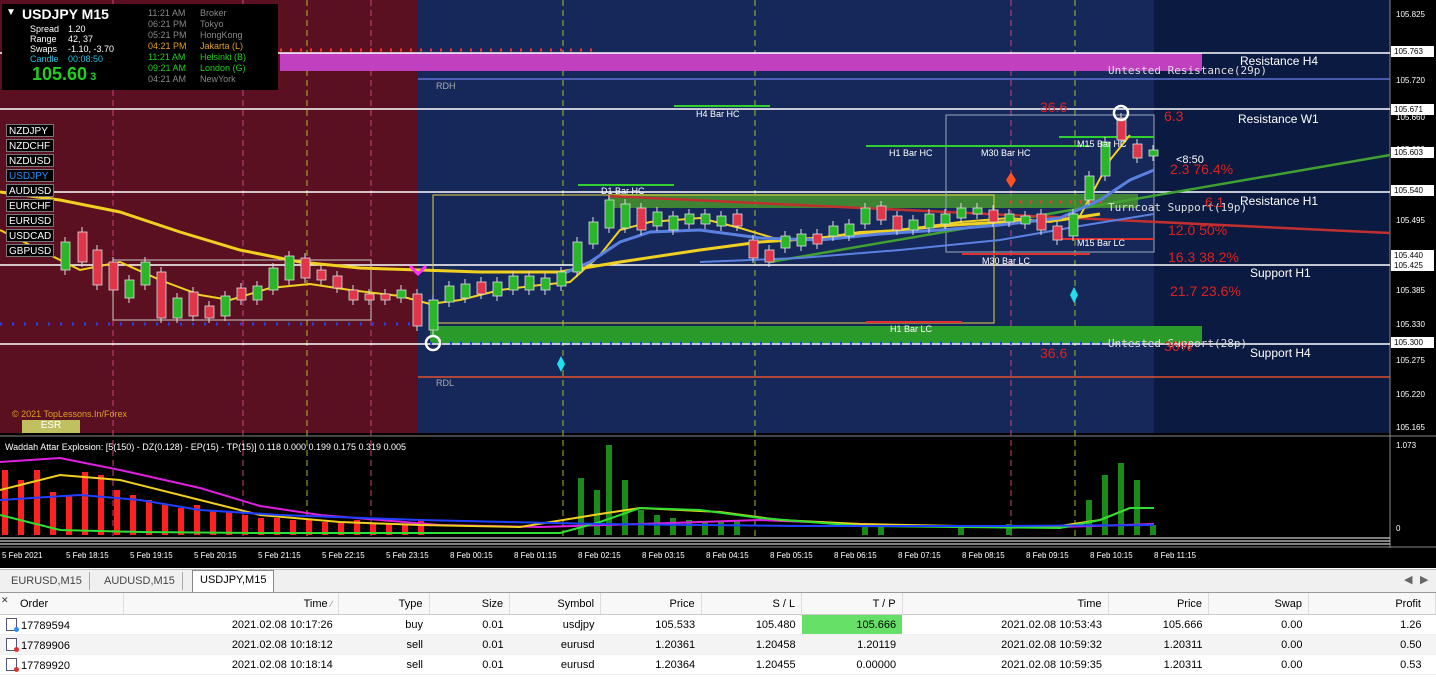  I want to click on order-number: 17789920, so click(45, 665).